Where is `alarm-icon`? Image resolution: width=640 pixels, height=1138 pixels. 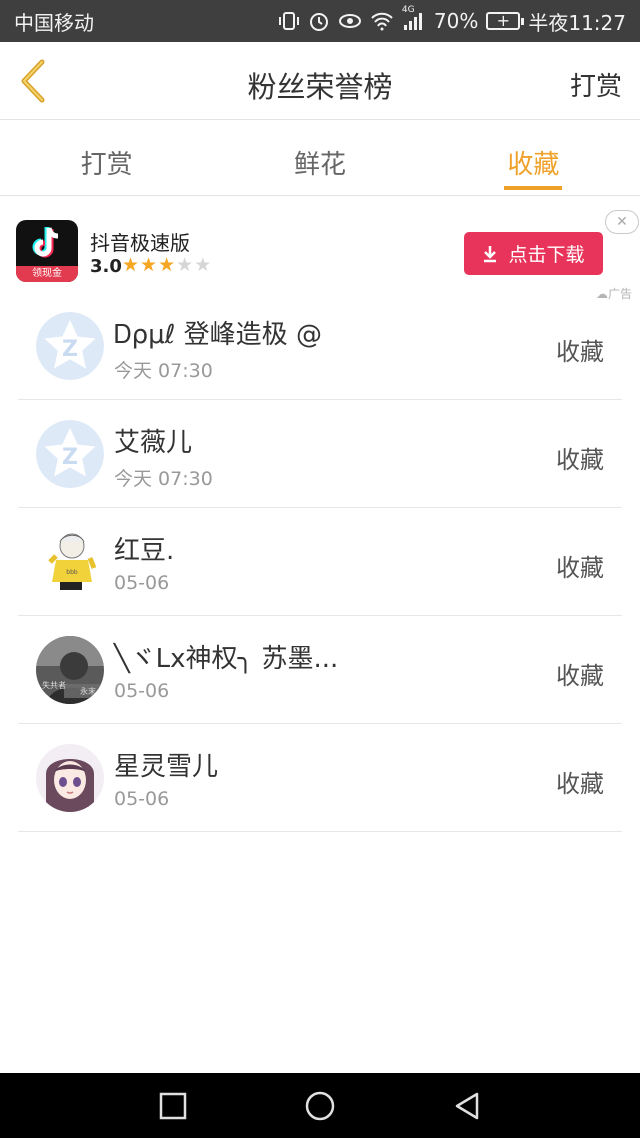 alarm-icon is located at coordinates (319, 21).